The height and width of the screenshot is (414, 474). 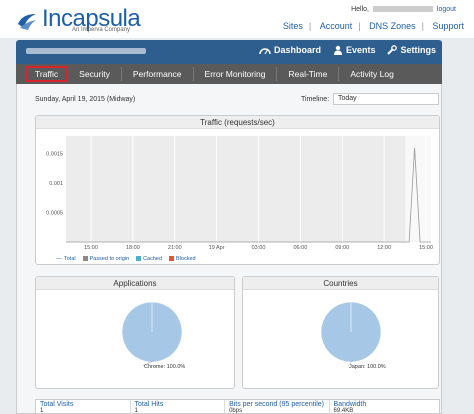 What do you see at coordinates (418, 50) in the screenshot?
I see `settings-label: Settings` at bounding box center [418, 50].